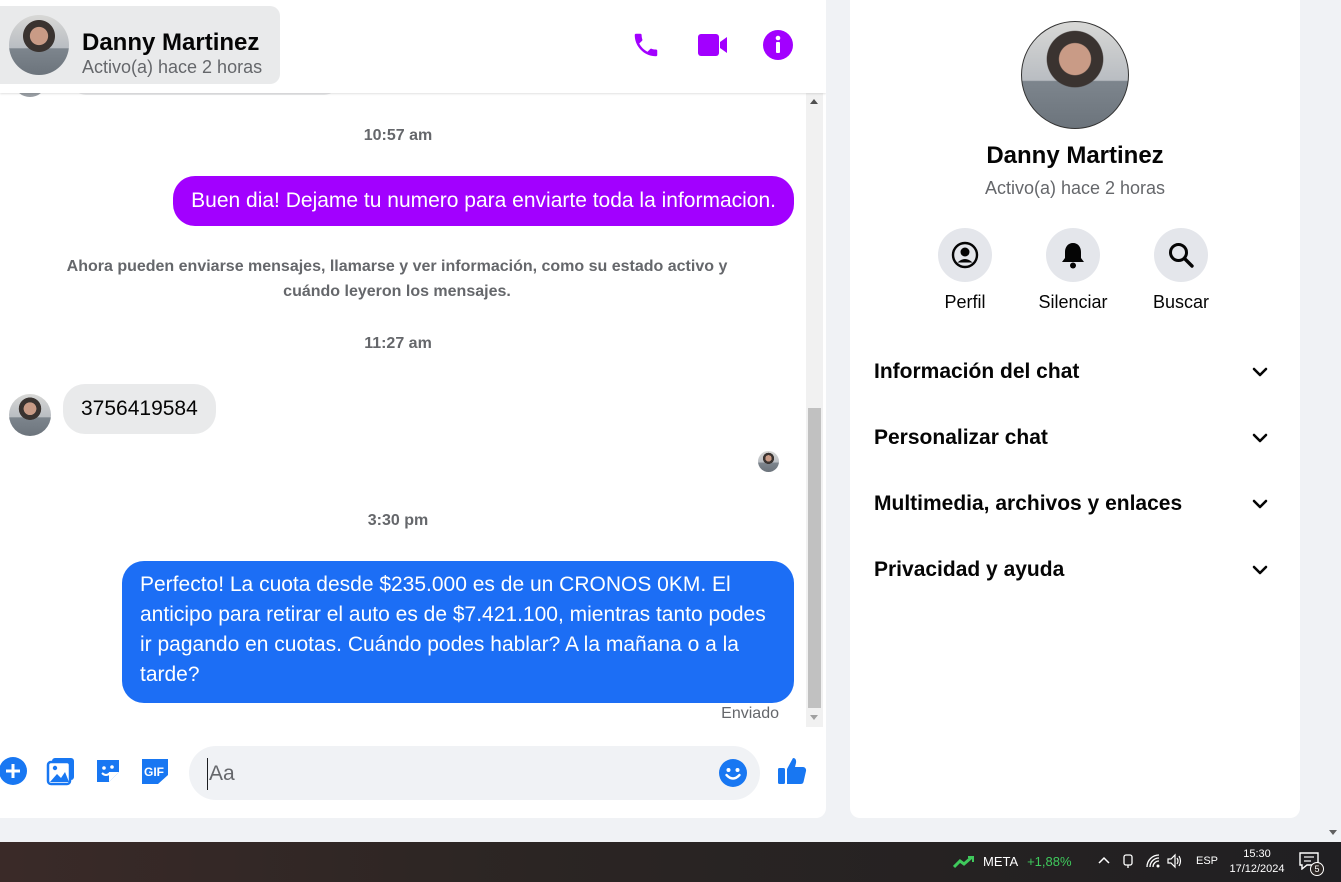  Describe the element at coordinates (398, 343) in the screenshot. I see `timestamp: 11:27 am` at that location.